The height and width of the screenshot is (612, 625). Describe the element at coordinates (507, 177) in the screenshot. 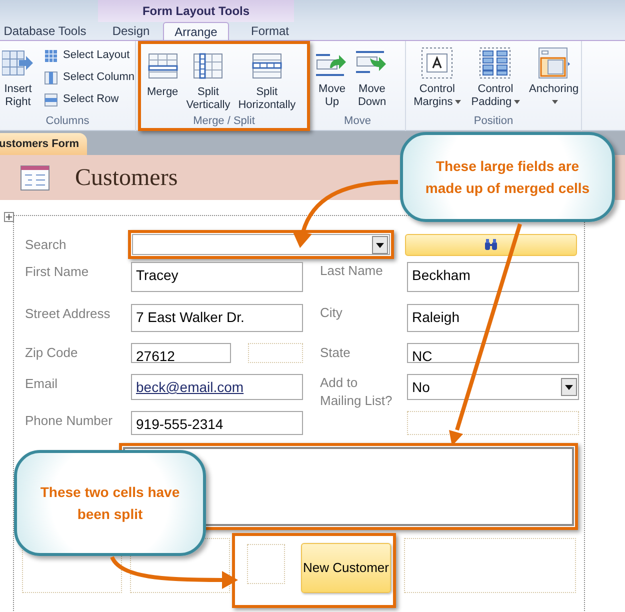

I see `callout-text: These large fields are made up of merged cells` at that location.